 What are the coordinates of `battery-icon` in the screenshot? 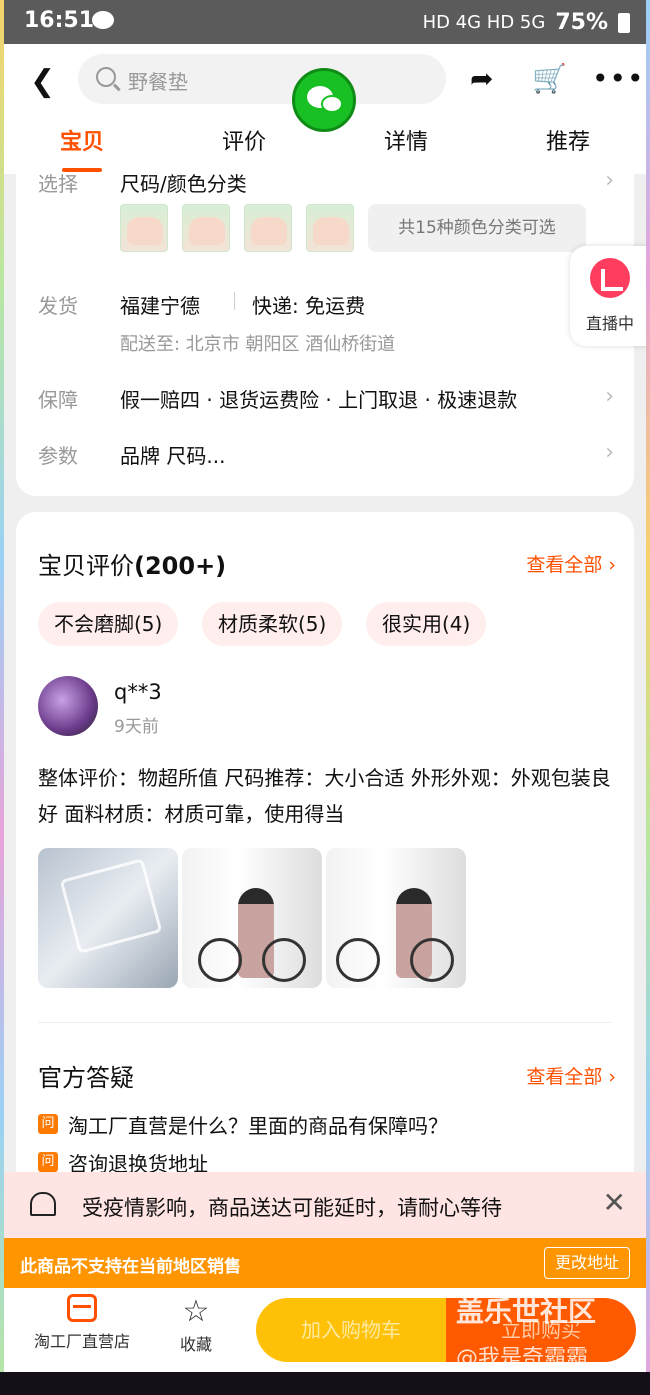 It's located at (624, 22).